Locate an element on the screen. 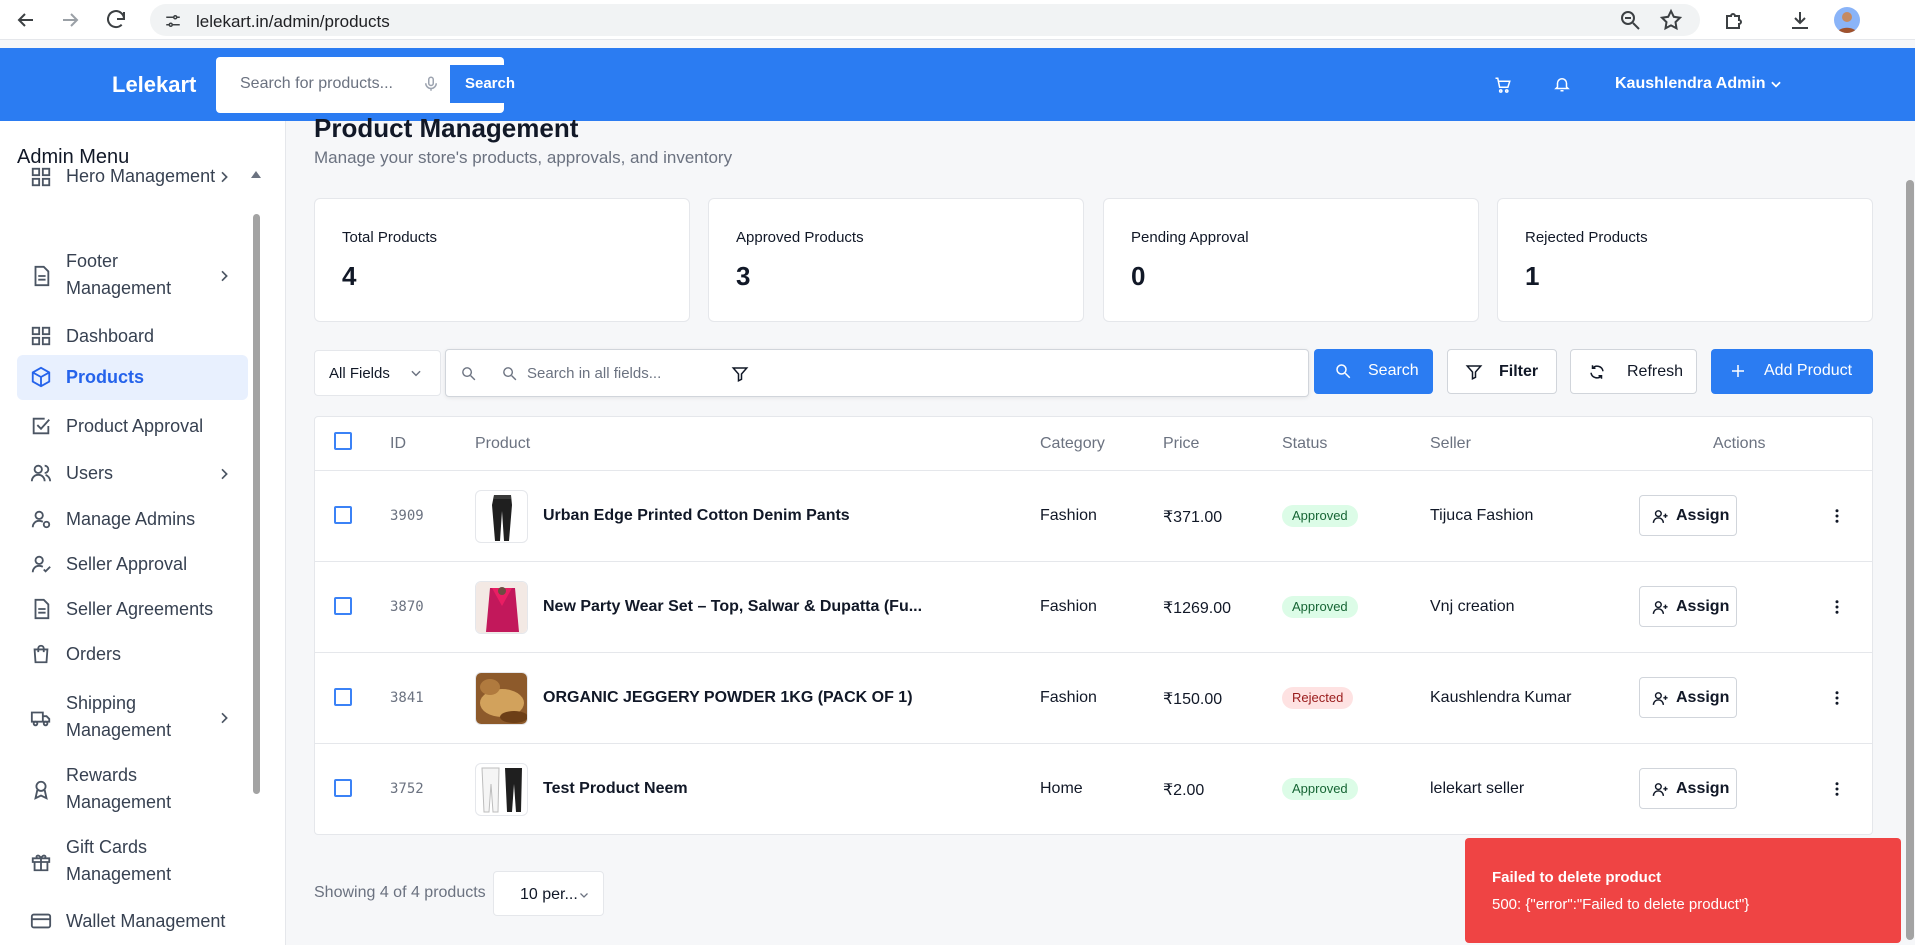 The width and height of the screenshot is (1915, 945). search-button: Search is located at coordinates (1373, 371).